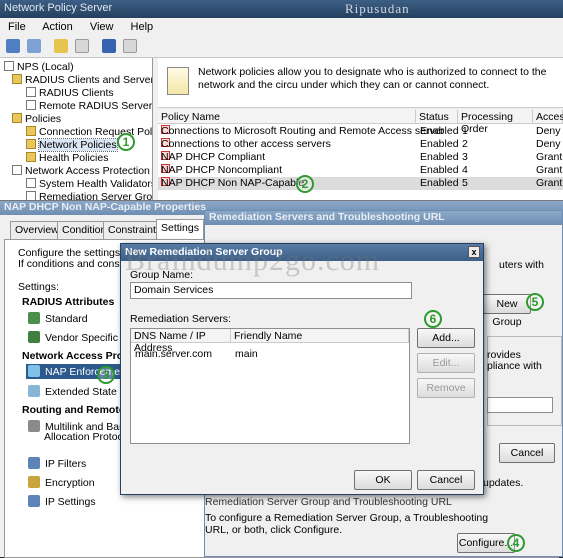  What do you see at coordinates (57, 463) in the screenshot?
I see `settings-item-ip-filters: IP Filters` at bounding box center [57, 463].